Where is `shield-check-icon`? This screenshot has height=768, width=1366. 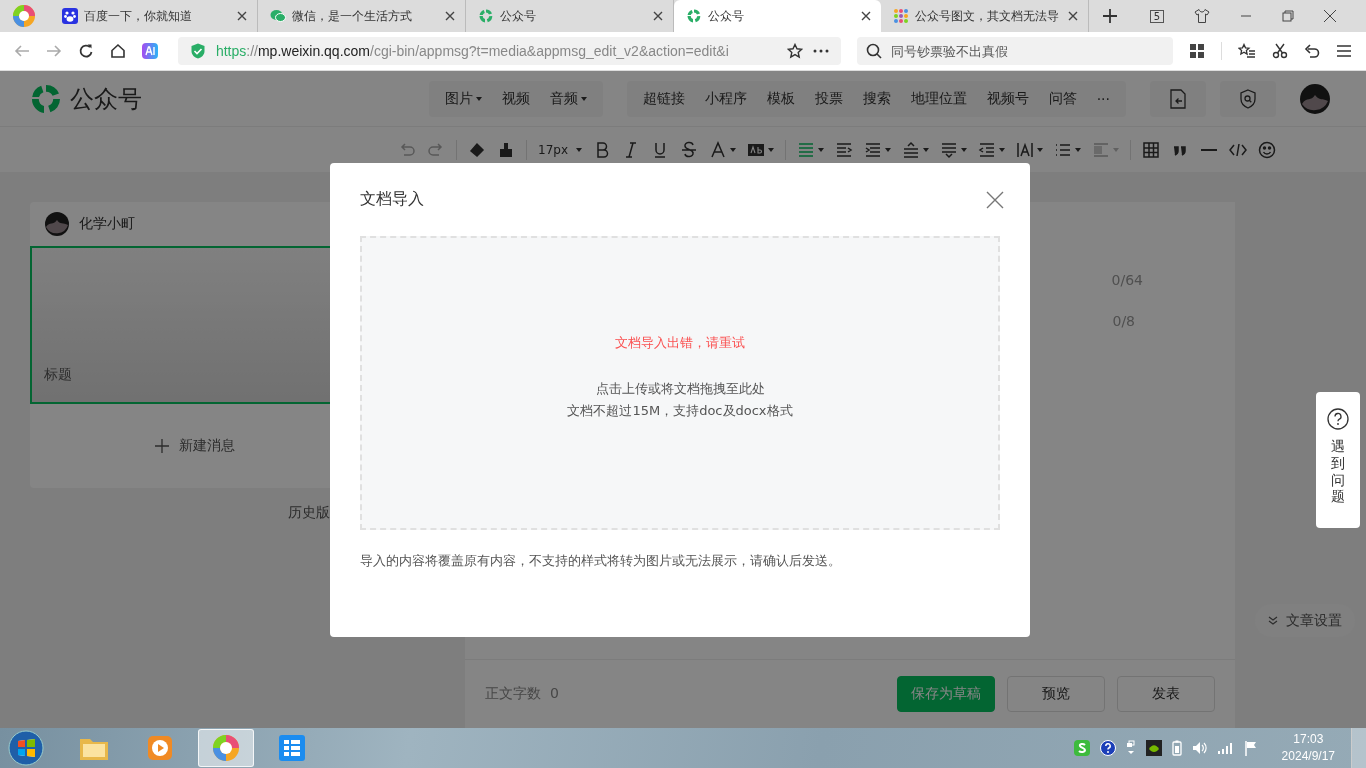 shield-check-icon is located at coordinates (197, 51).